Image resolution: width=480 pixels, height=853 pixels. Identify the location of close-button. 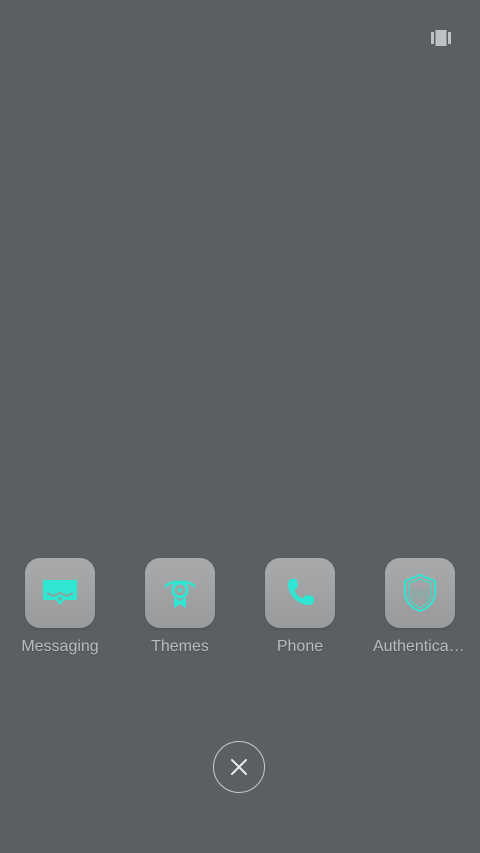
(239, 767).